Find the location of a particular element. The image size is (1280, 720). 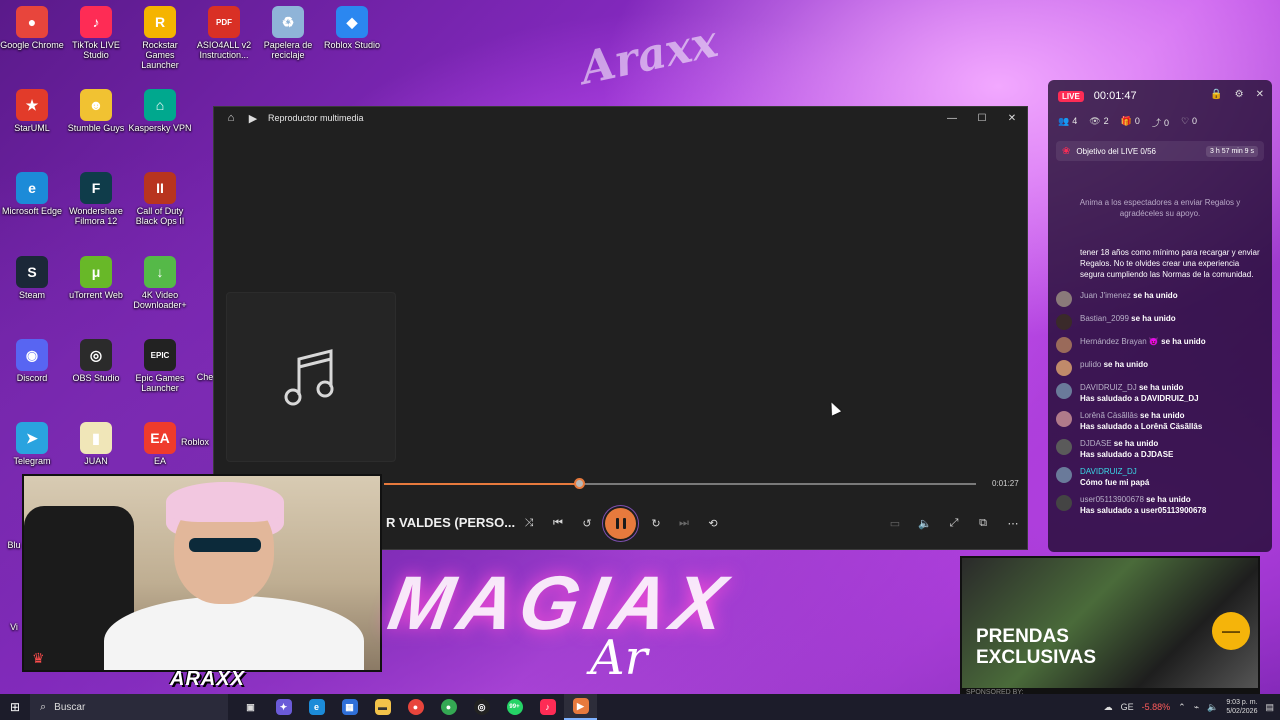

desktop-icon: ◉ Discord is located at coordinates (32, 361).